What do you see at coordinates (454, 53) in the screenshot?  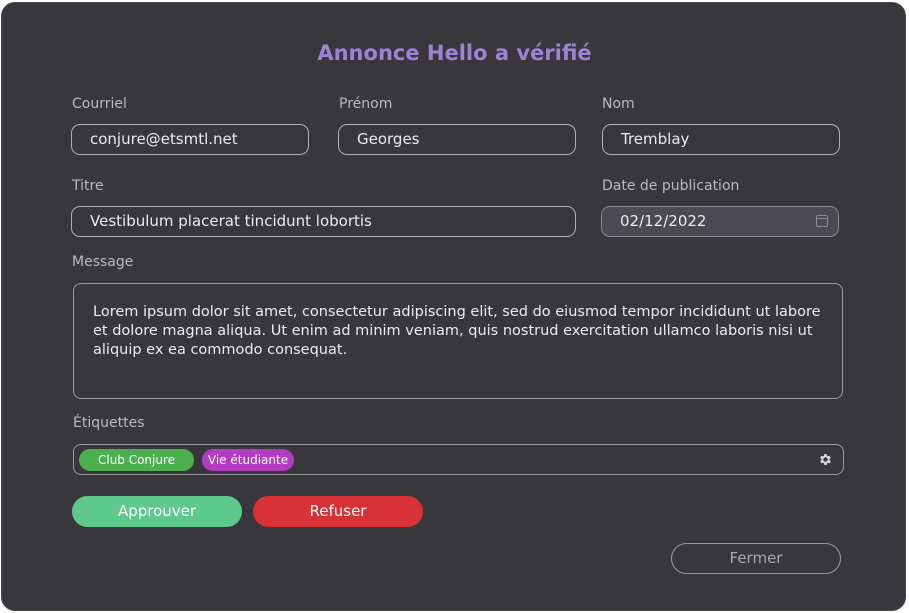 I see `modal-title: Annonce Hello a vérifié` at bounding box center [454, 53].